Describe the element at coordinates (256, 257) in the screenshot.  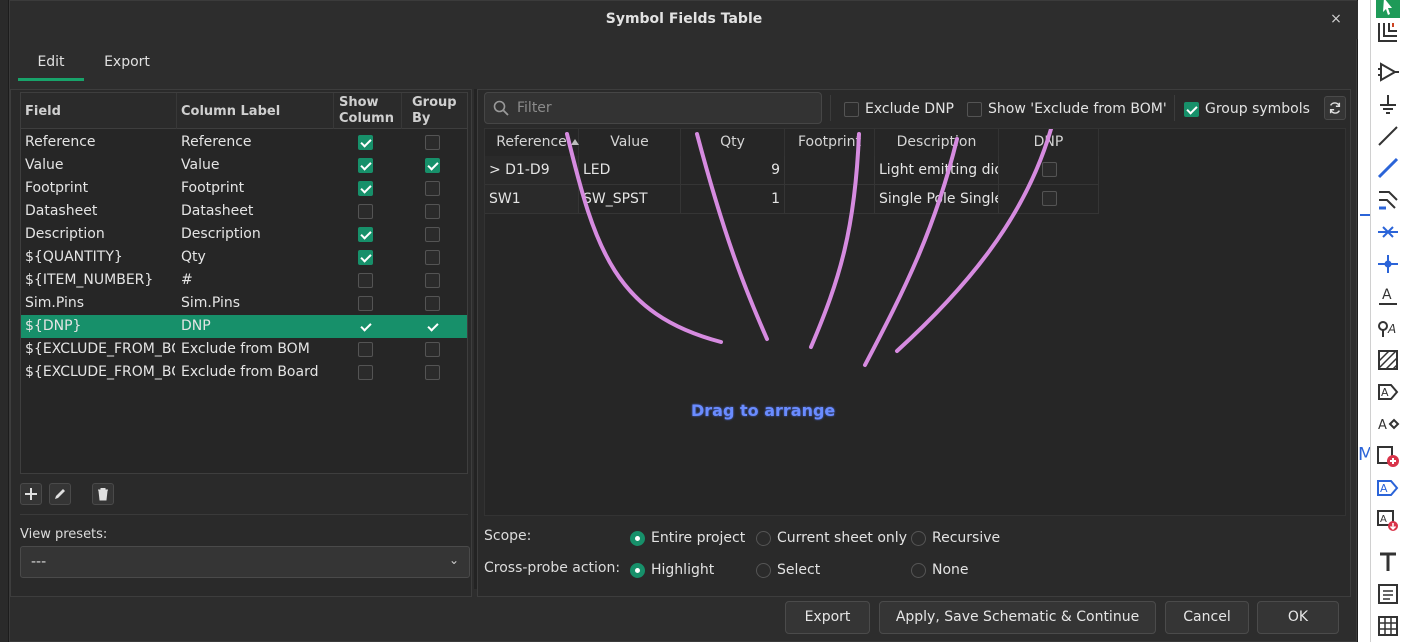
I see `field-column-label: Qty` at that location.